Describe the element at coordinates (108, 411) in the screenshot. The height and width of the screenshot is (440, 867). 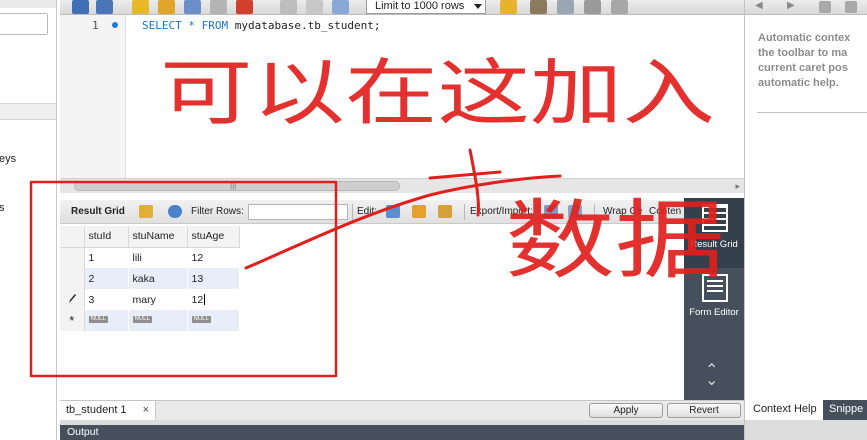
I see `tab-tb-student-1: tb_student 1 ×` at that location.